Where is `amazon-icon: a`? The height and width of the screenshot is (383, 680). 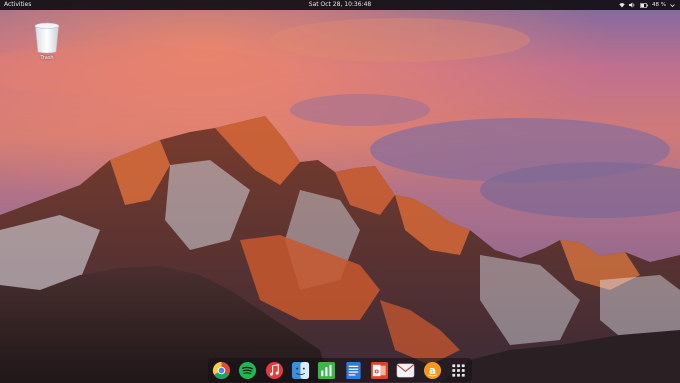 amazon-icon: a is located at coordinates (432, 370).